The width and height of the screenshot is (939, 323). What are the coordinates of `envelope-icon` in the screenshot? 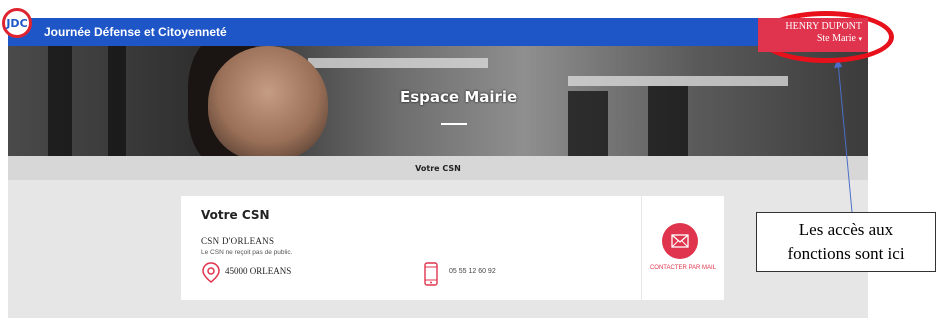 It's located at (680, 241).